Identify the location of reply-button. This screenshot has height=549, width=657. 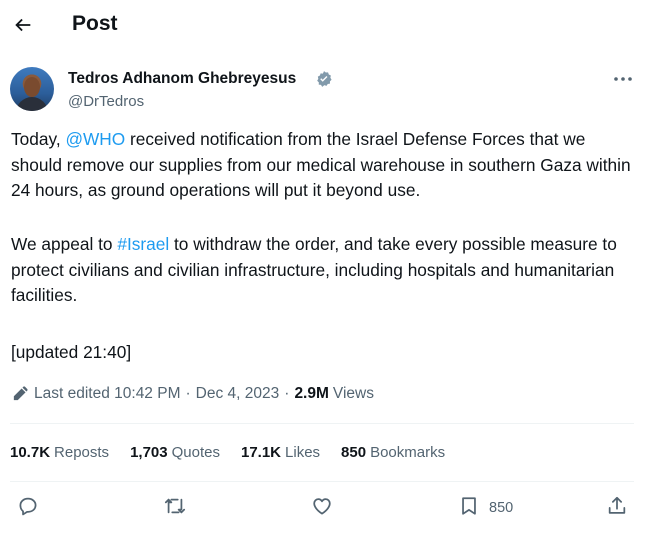
(28, 508).